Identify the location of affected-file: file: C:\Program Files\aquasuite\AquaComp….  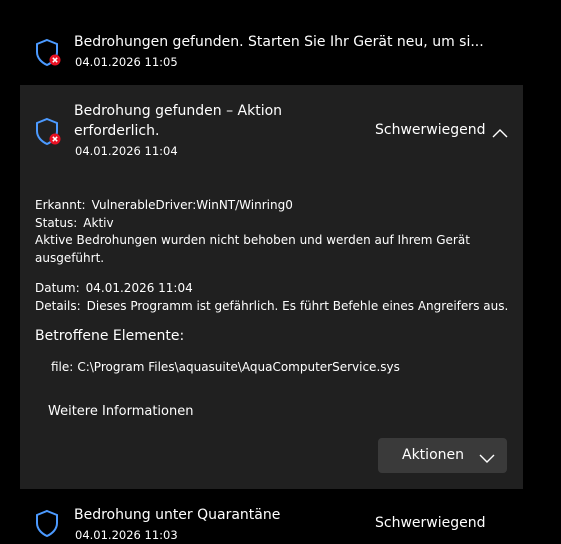
(225, 367).